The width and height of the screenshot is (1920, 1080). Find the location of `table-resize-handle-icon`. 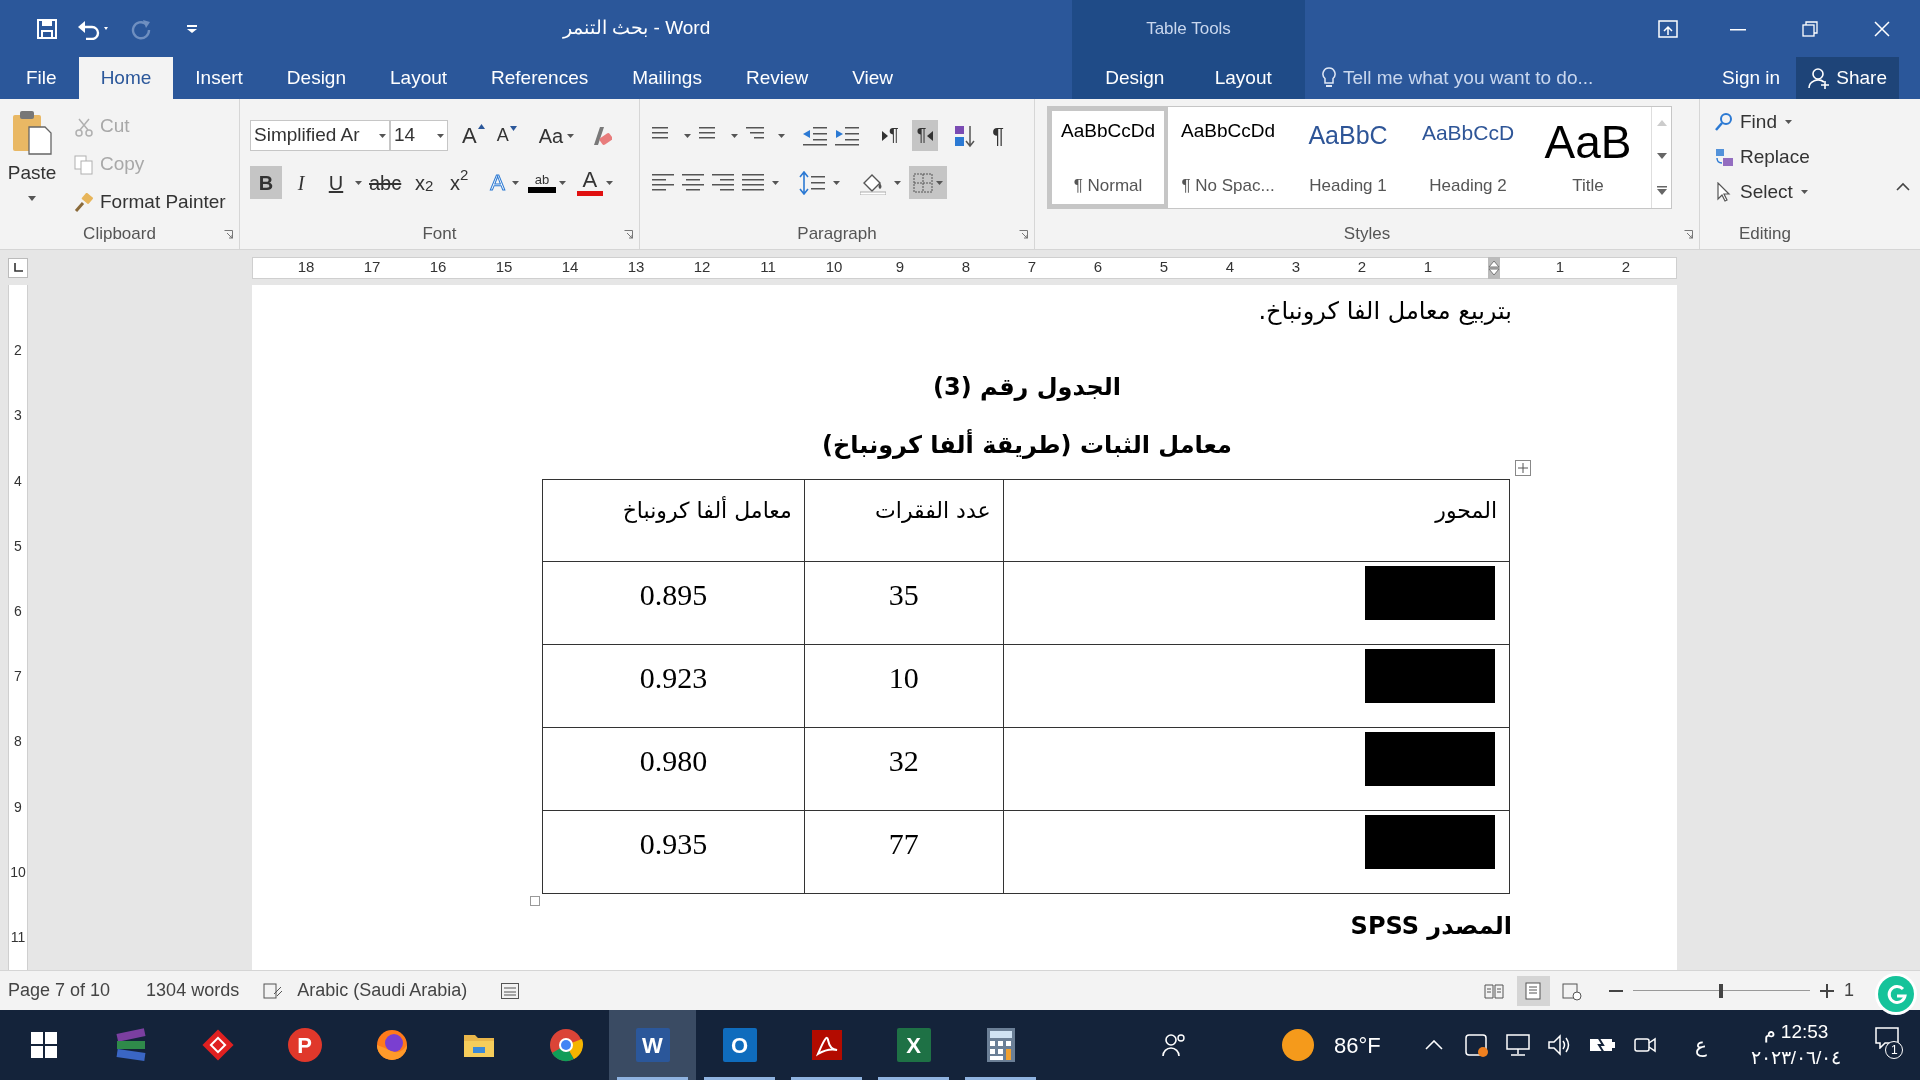

table-resize-handle-icon is located at coordinates (535, 901).